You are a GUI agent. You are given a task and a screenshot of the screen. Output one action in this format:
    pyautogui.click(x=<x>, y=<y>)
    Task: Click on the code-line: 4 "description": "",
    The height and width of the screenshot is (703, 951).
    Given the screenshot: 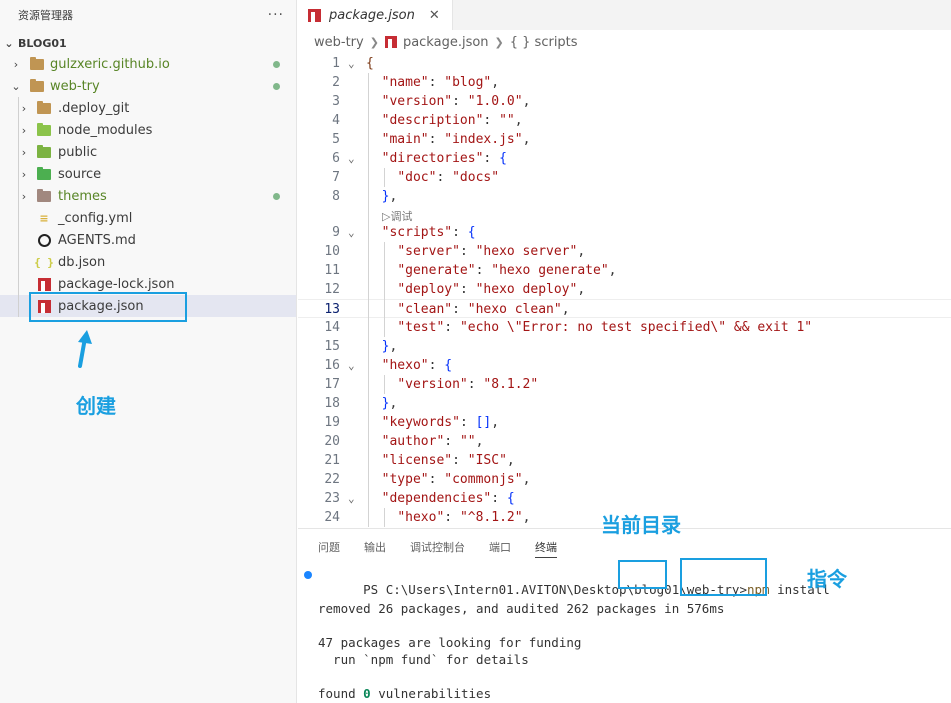 What is the action you would take?
    pyautogui.click(x=624, y=120)
    